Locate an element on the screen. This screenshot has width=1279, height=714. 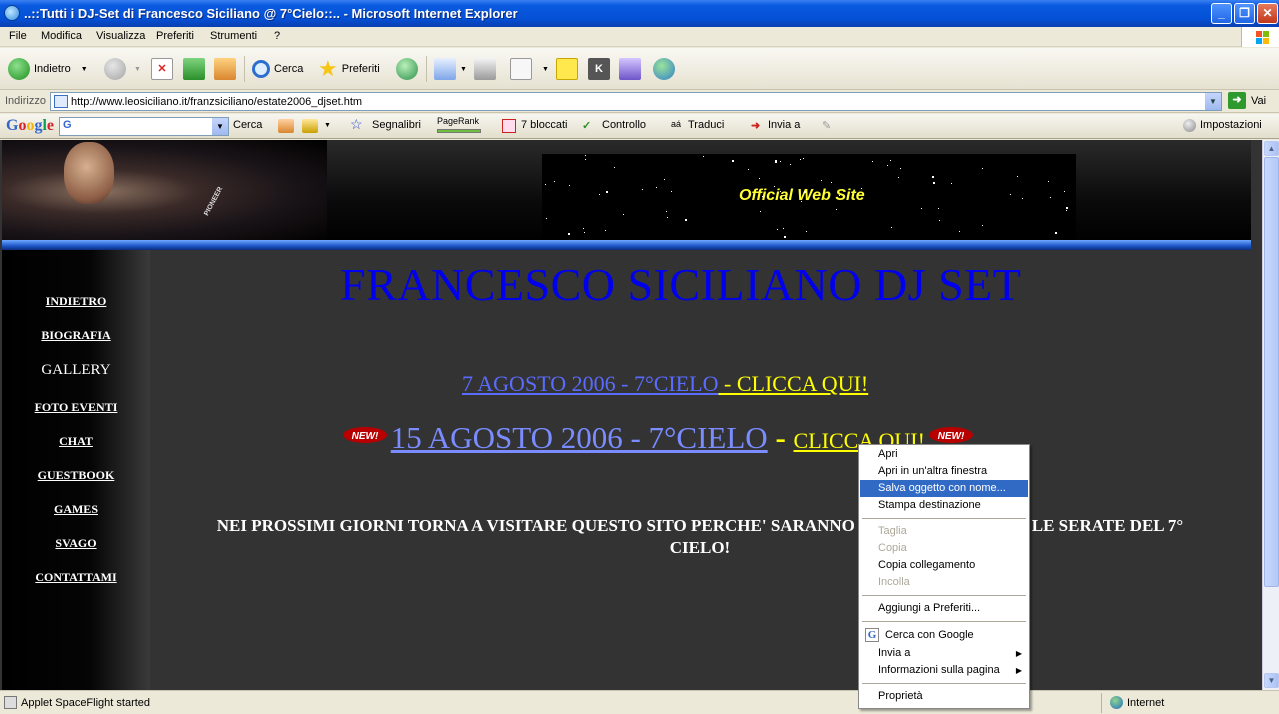
nav-guestbook: GUESTBOOK is located at coordinates (76, 475).